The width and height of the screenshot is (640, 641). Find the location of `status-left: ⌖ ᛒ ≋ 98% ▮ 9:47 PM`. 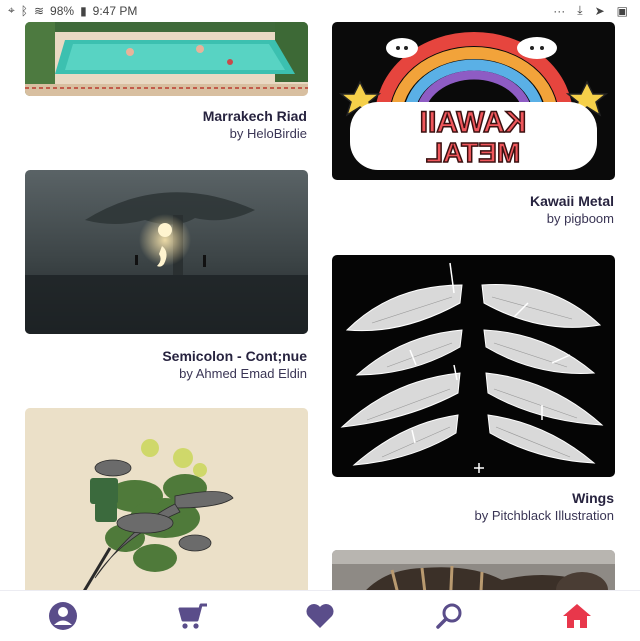

status-left: ⌖ ᛒ ≋ 98% ▮ 9:47 PM is located at coordinates (72, 10).